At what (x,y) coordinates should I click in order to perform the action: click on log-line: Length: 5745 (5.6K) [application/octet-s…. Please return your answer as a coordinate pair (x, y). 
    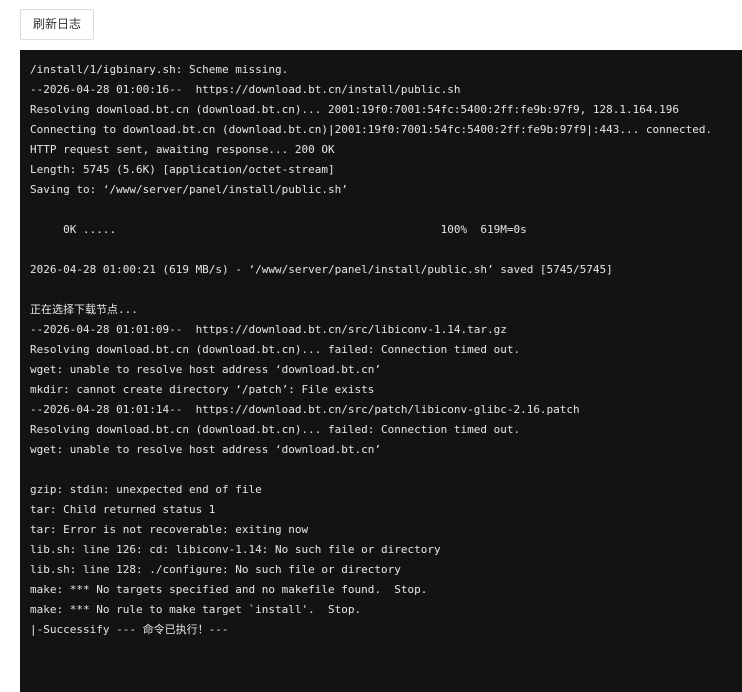
    Looking at the image, I should click on (182, 169).